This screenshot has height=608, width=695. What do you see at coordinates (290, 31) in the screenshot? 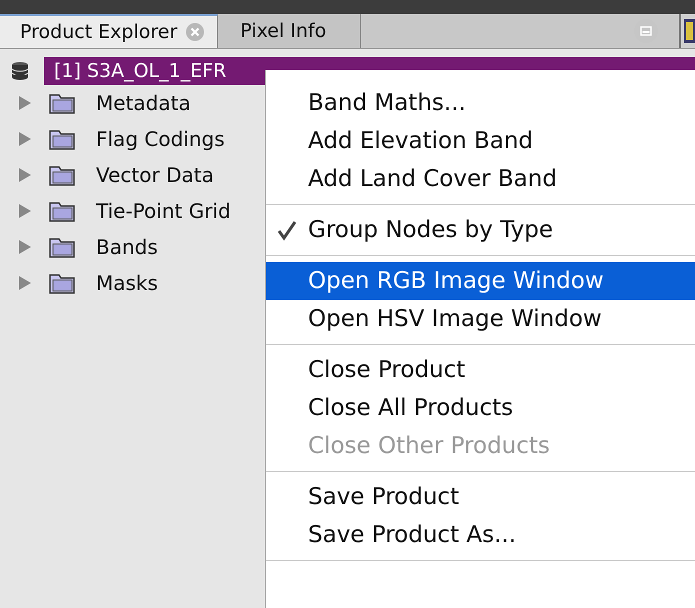
I see `panel-tab: Pixel Info` at bounding box center [290, 31].